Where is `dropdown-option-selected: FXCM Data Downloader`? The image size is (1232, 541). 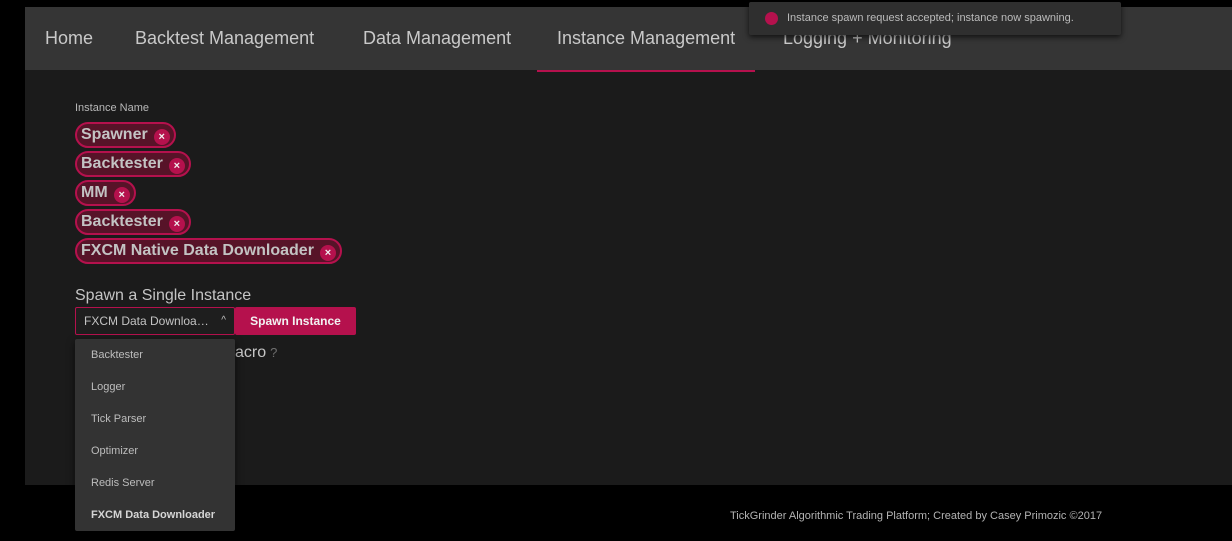
dropdown-option-selected: FXCM Data Downloader is located at coordinates (155, 515).